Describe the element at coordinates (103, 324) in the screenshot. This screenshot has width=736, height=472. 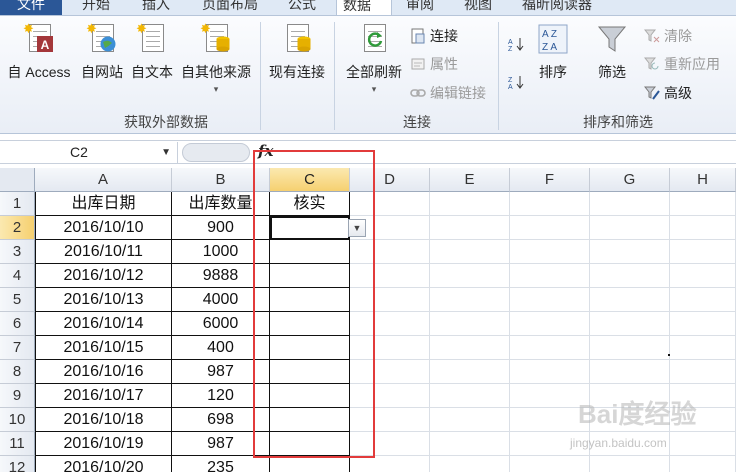
I see `cell-a6: 2016/10/14` at that location.